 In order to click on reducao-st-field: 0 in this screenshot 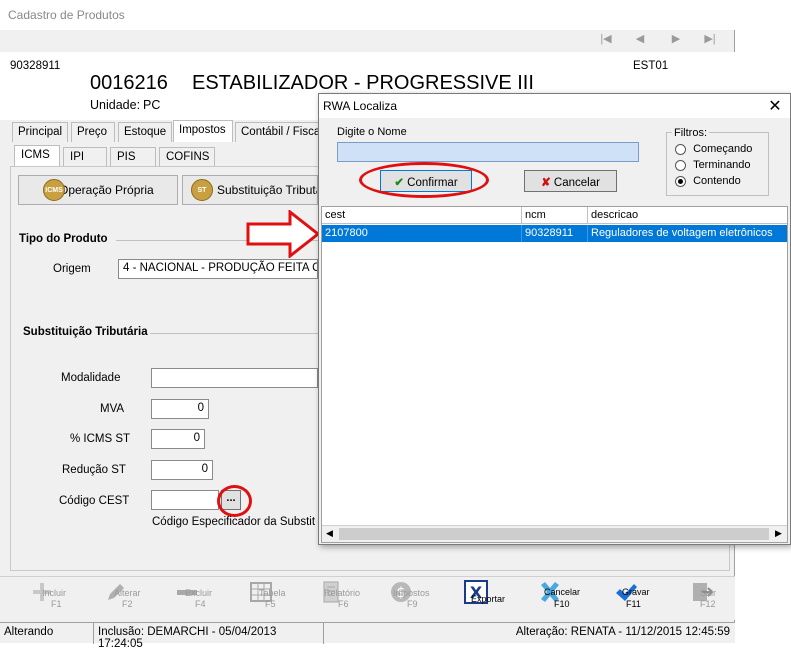, I will do `click(182, 470)`.